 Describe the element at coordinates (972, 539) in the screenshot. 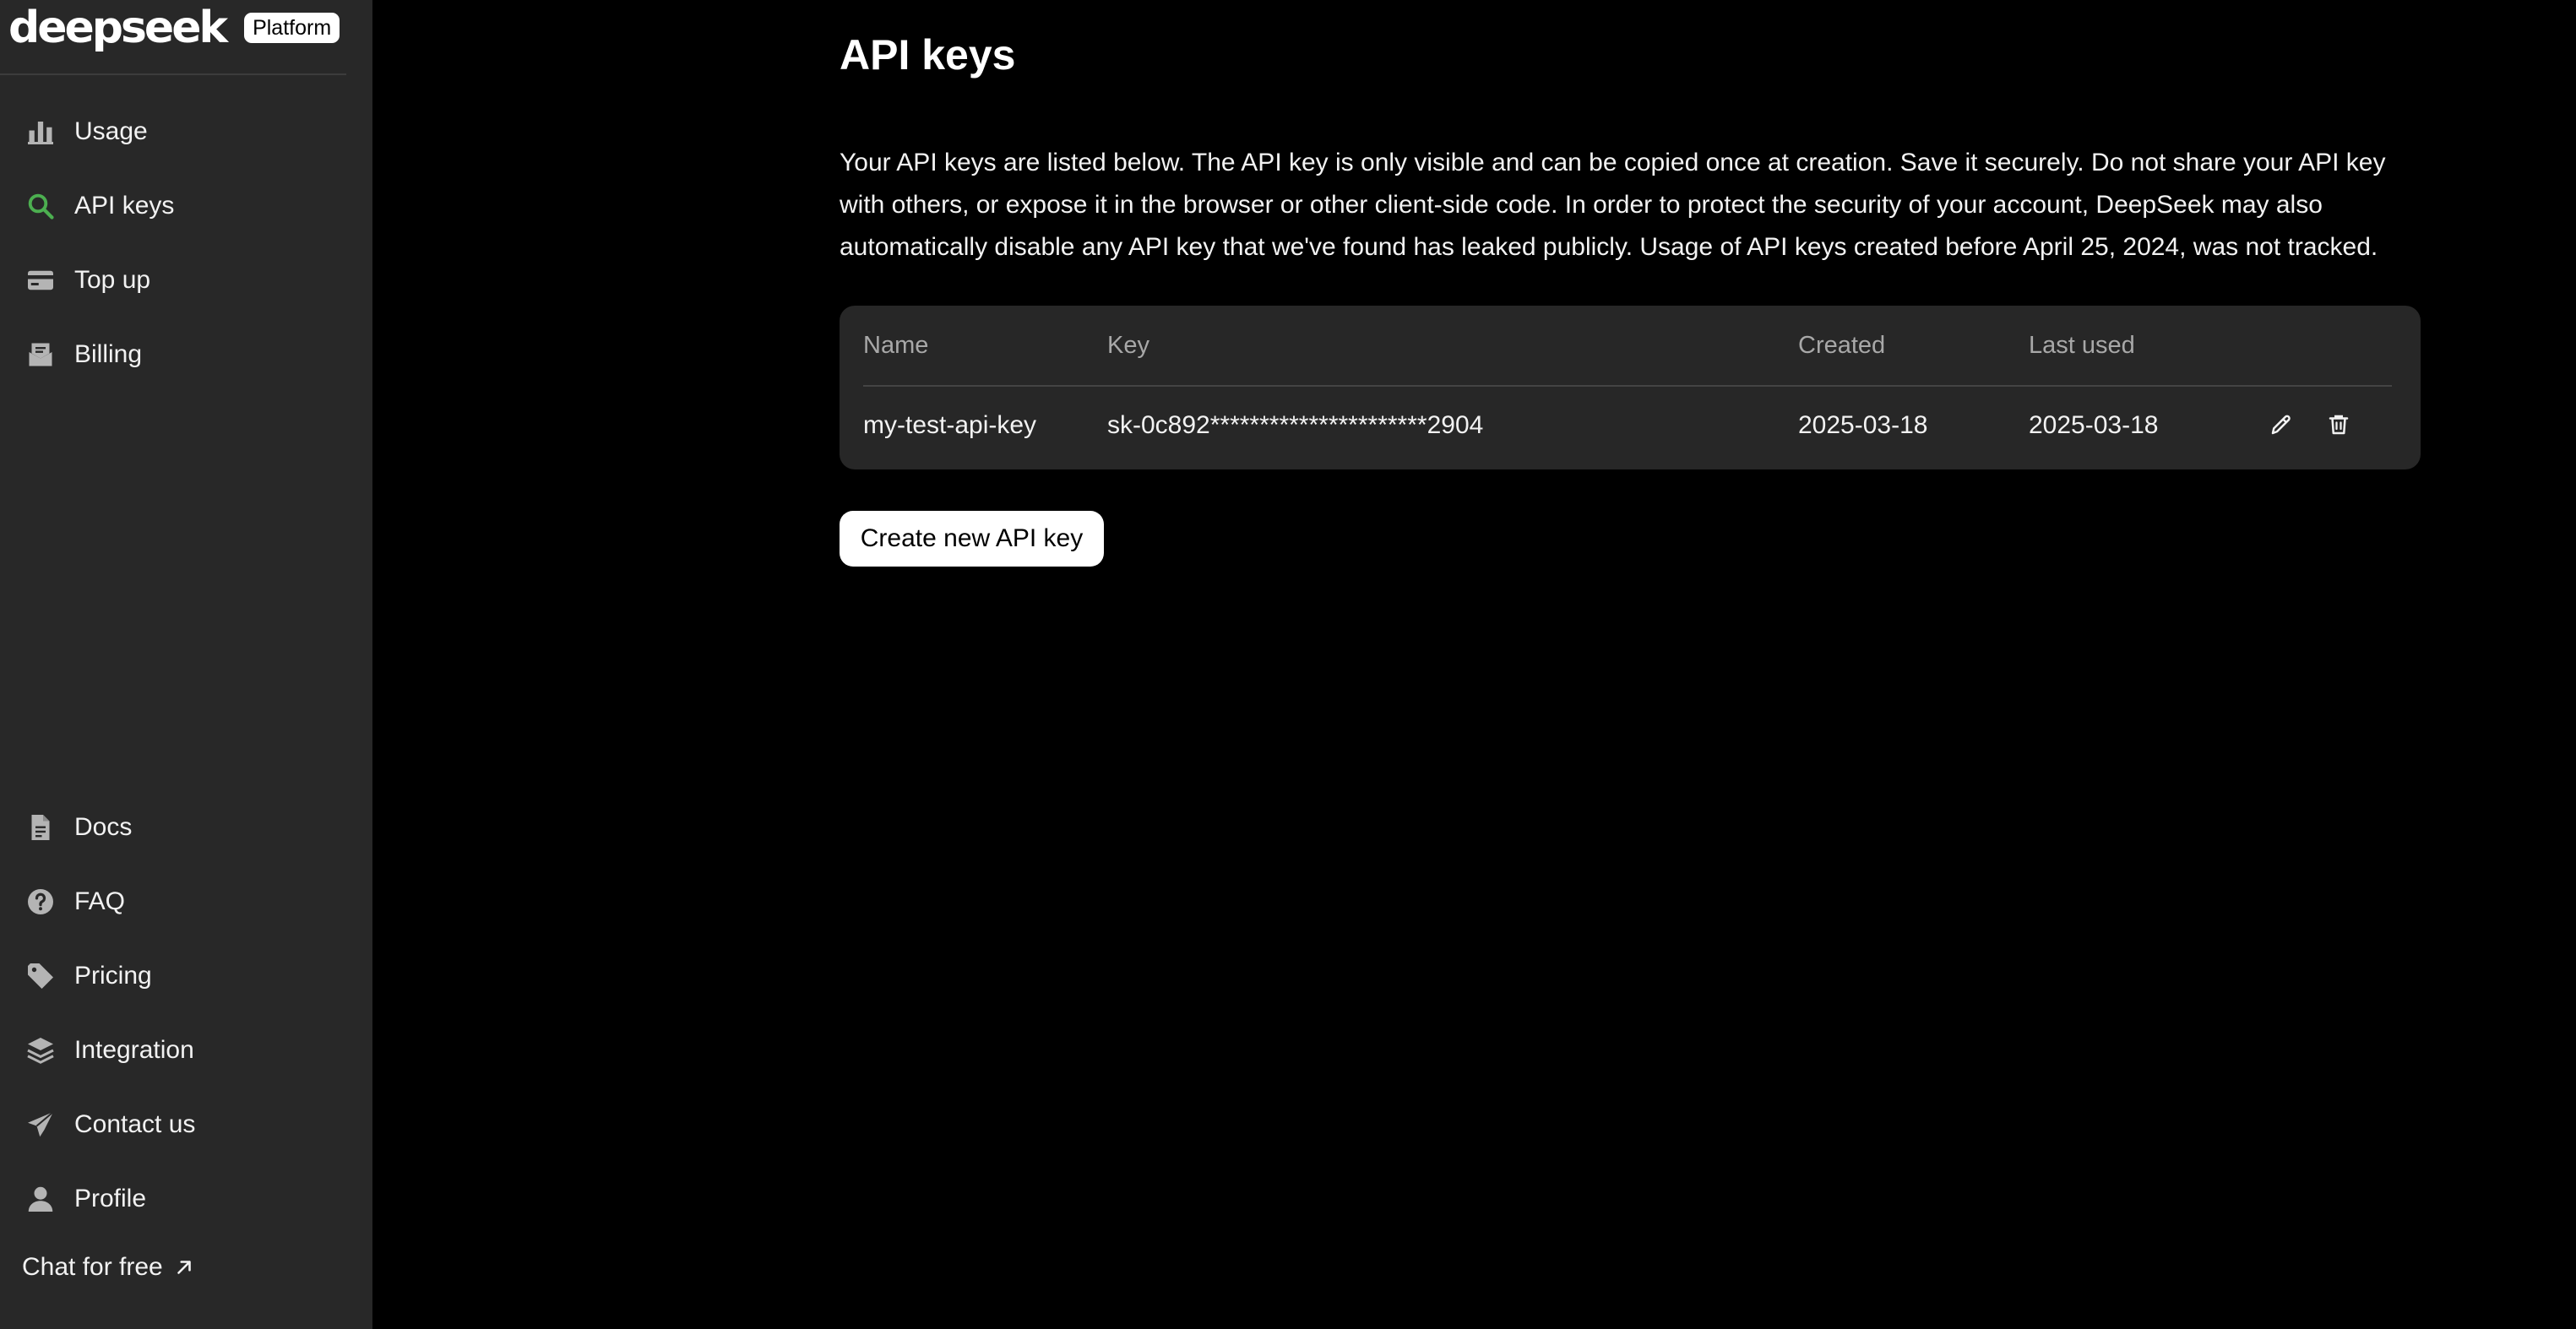

I see `create-new-api-key-button: Create new API key` at that location.